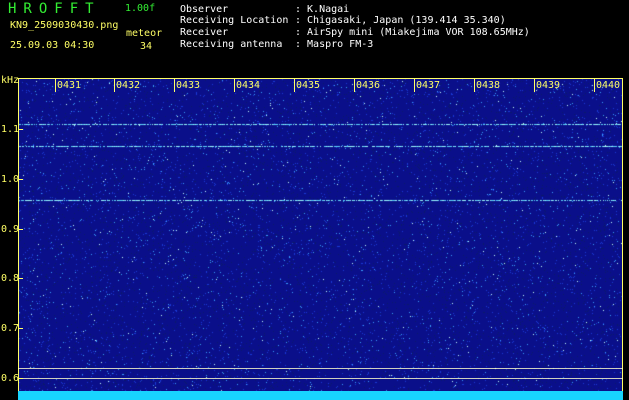 The width and height of the screenshot is (629, 400). I want to click on y-axis-unit: kHz, so click(10, 80).